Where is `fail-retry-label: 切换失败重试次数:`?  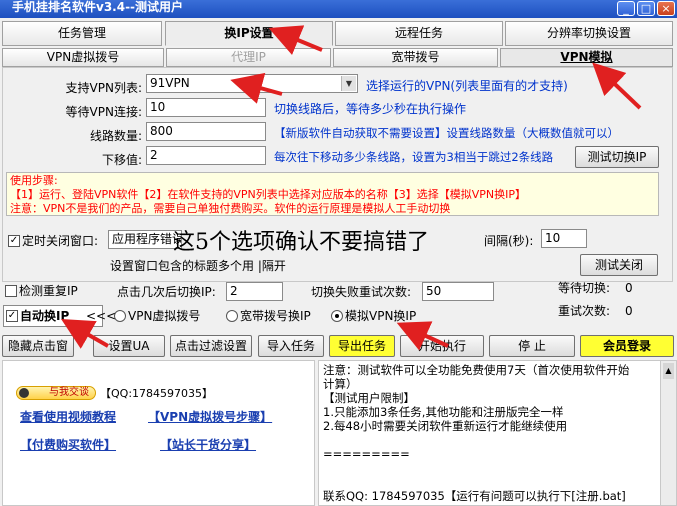
fail-retry-label: 切换失败重试次数: is located at coordinates (361, 292).